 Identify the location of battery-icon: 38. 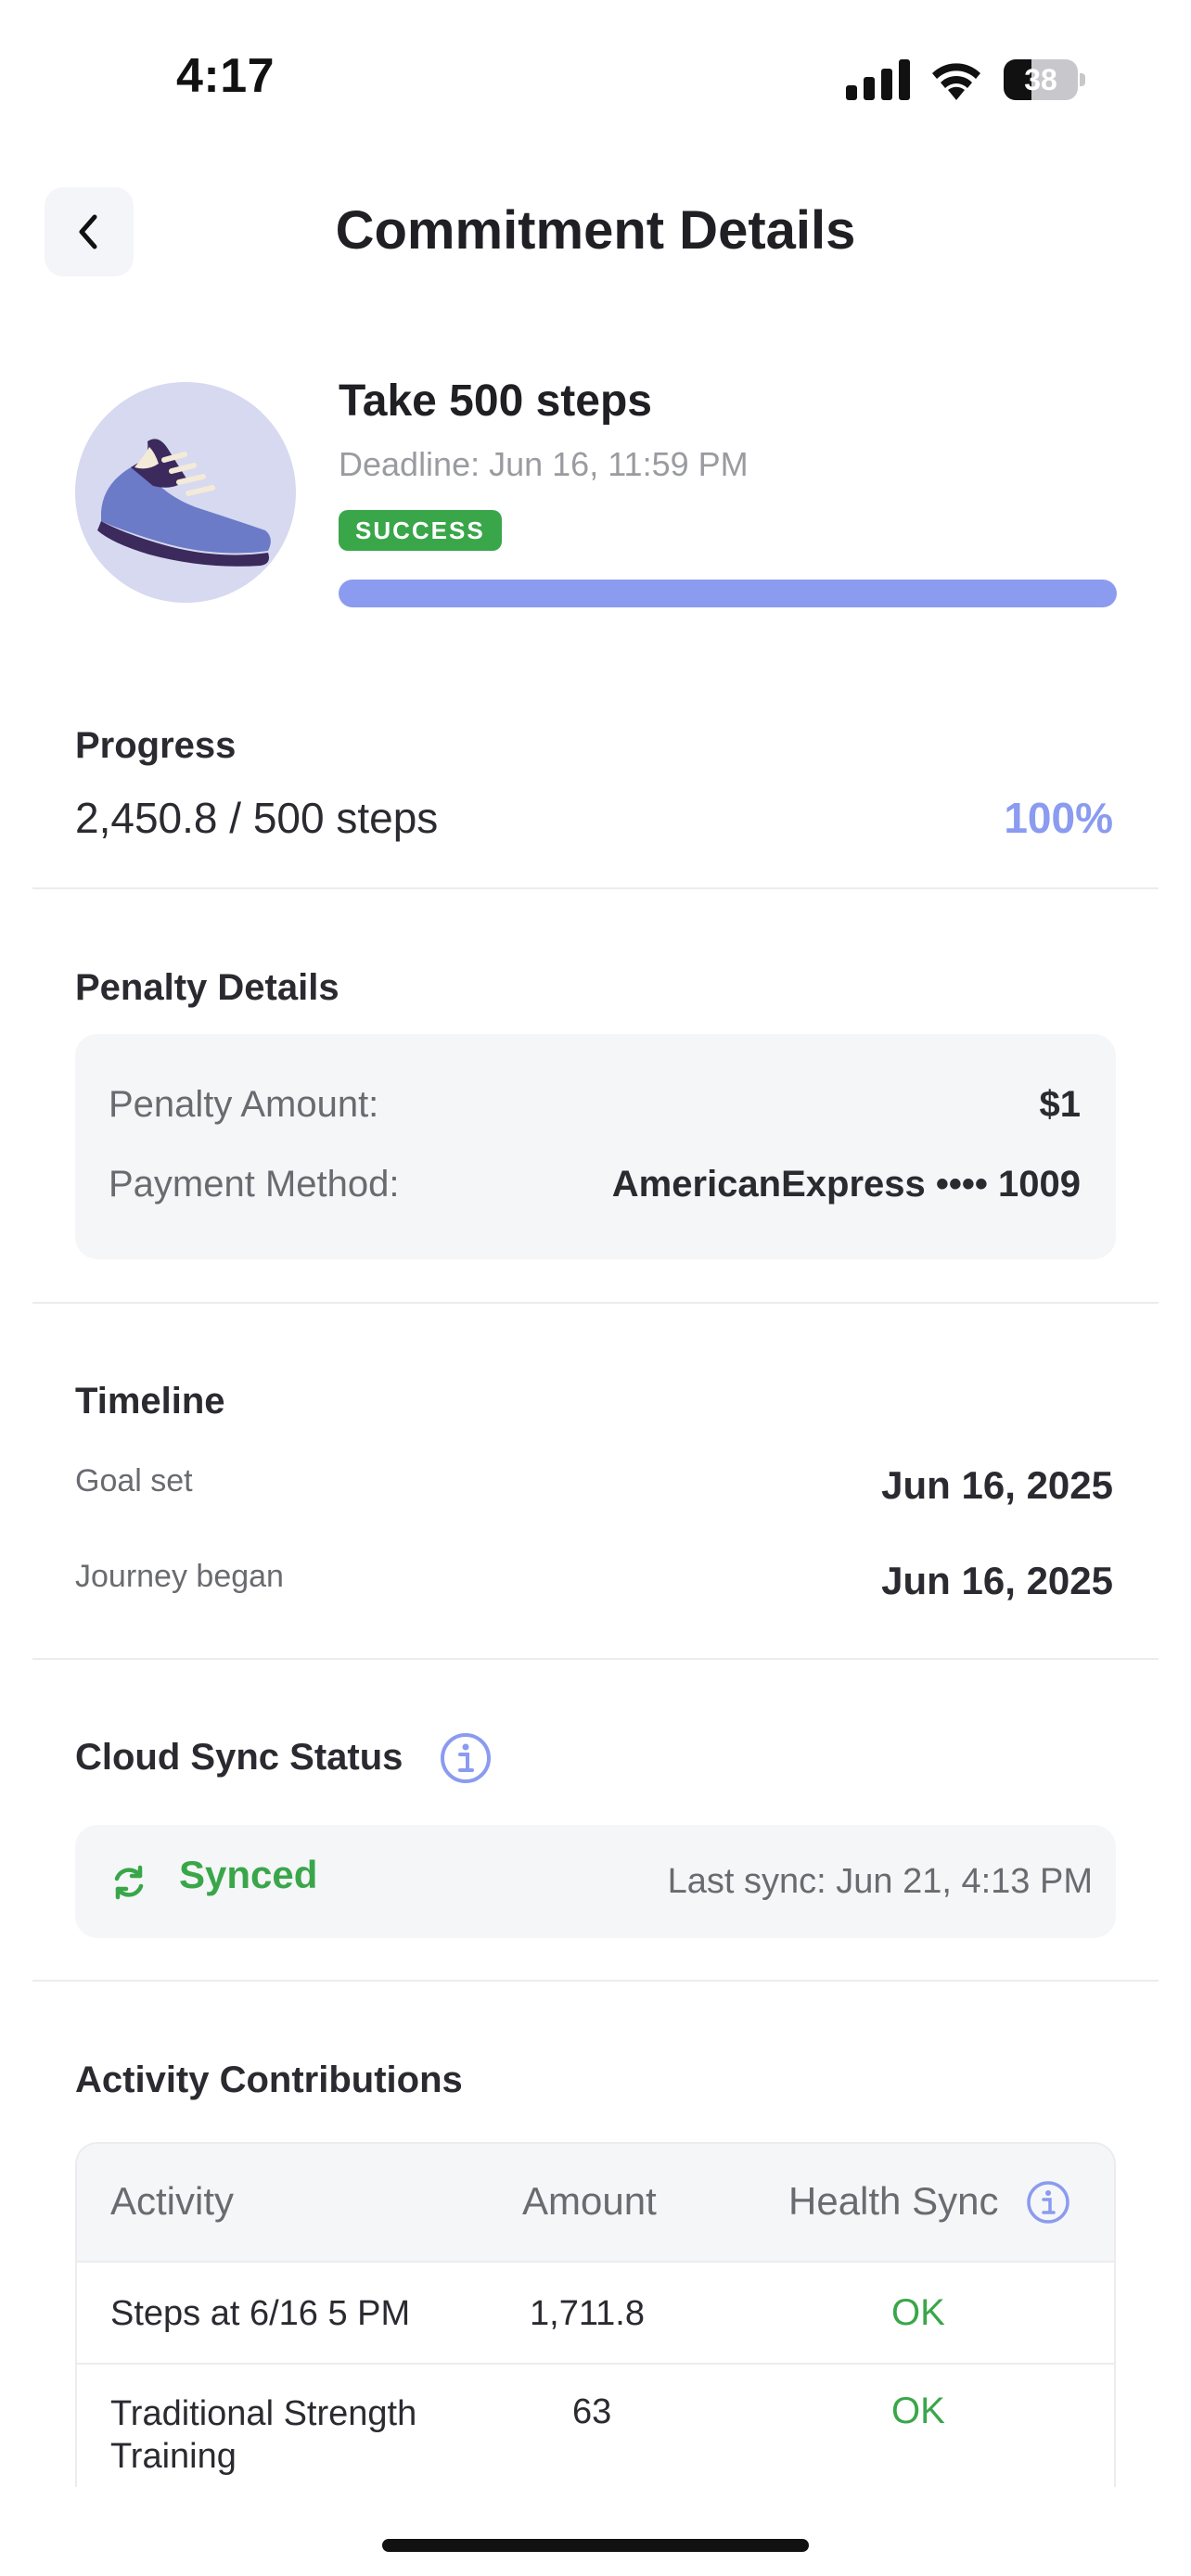
(1044, 79).